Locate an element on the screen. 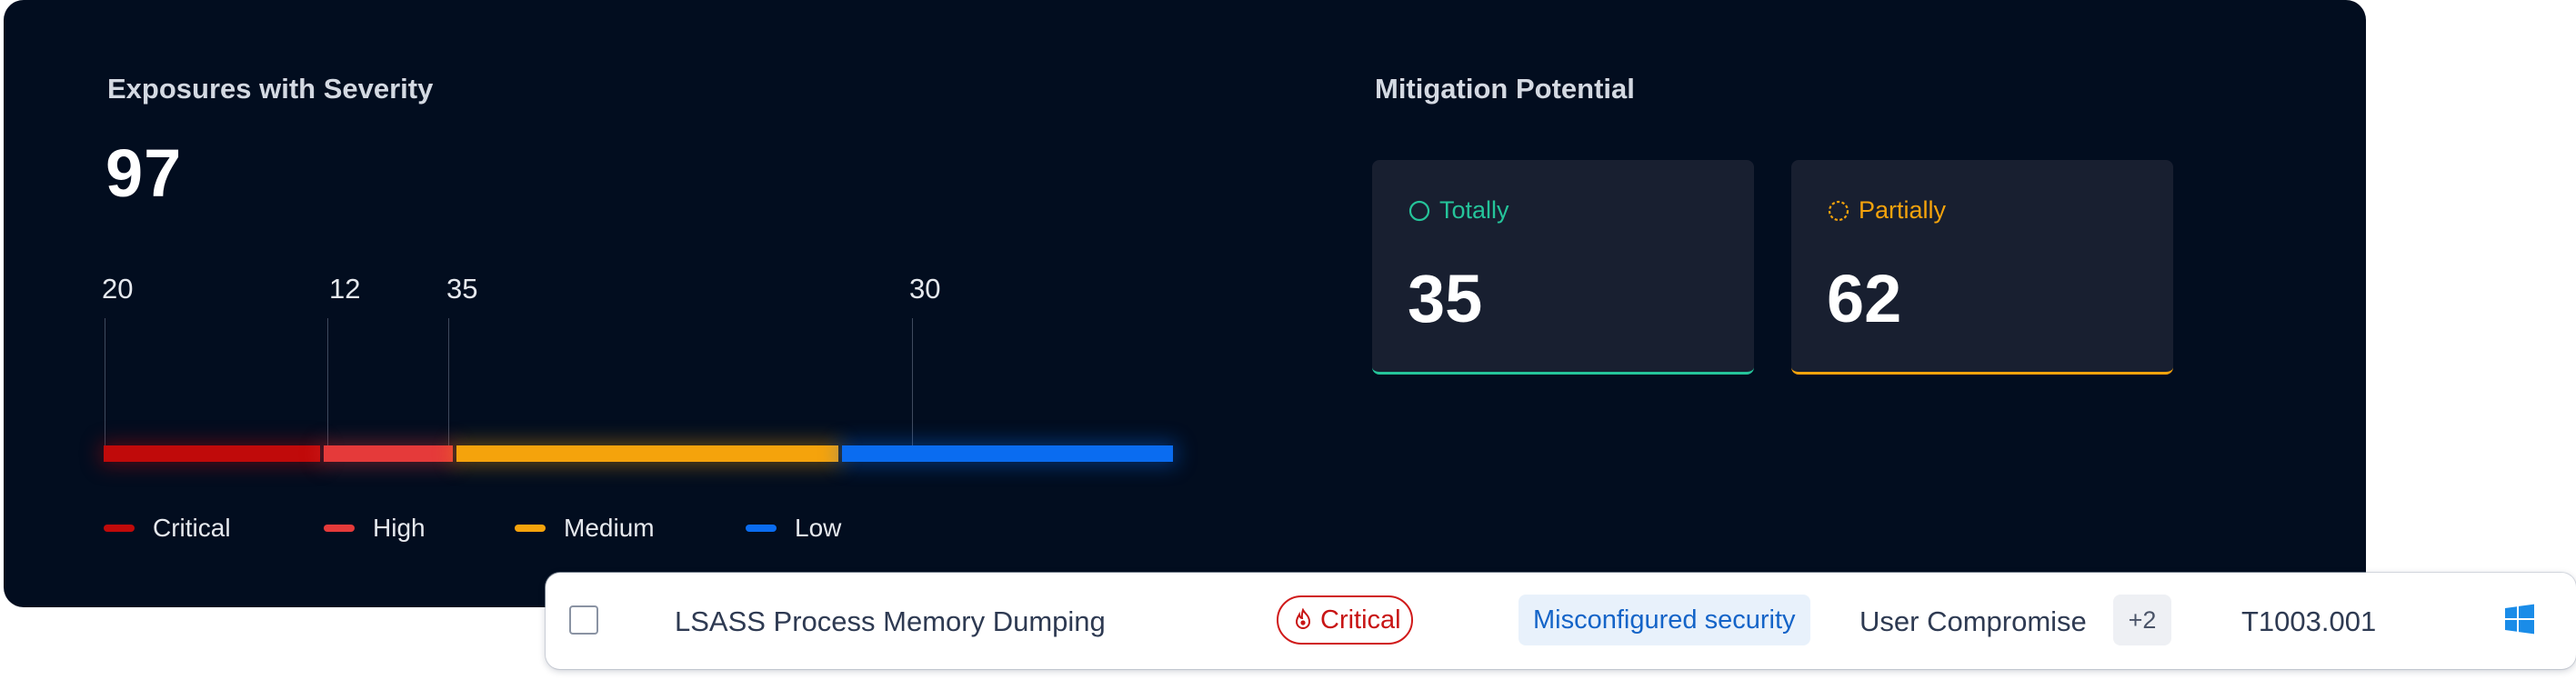 The image size is (2576, 680). mitigation-partially-value: 62 is located at coordinates (1864, 298).